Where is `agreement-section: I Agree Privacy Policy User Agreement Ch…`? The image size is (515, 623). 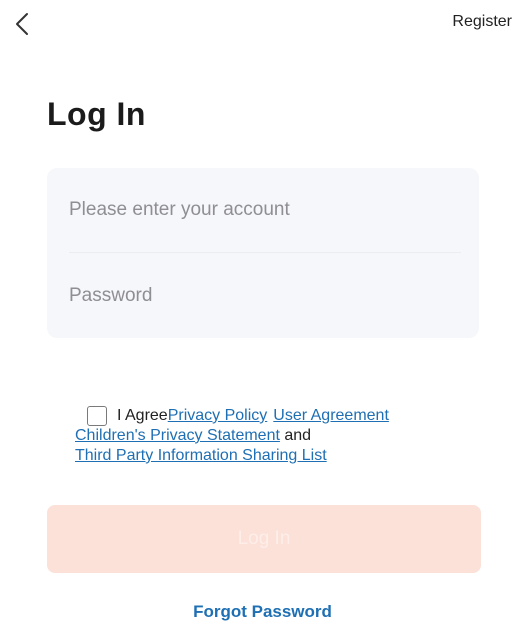 agreement-section: I Agree Privacy Policy User Agreement Ch… is located at coordinates (285, 436).